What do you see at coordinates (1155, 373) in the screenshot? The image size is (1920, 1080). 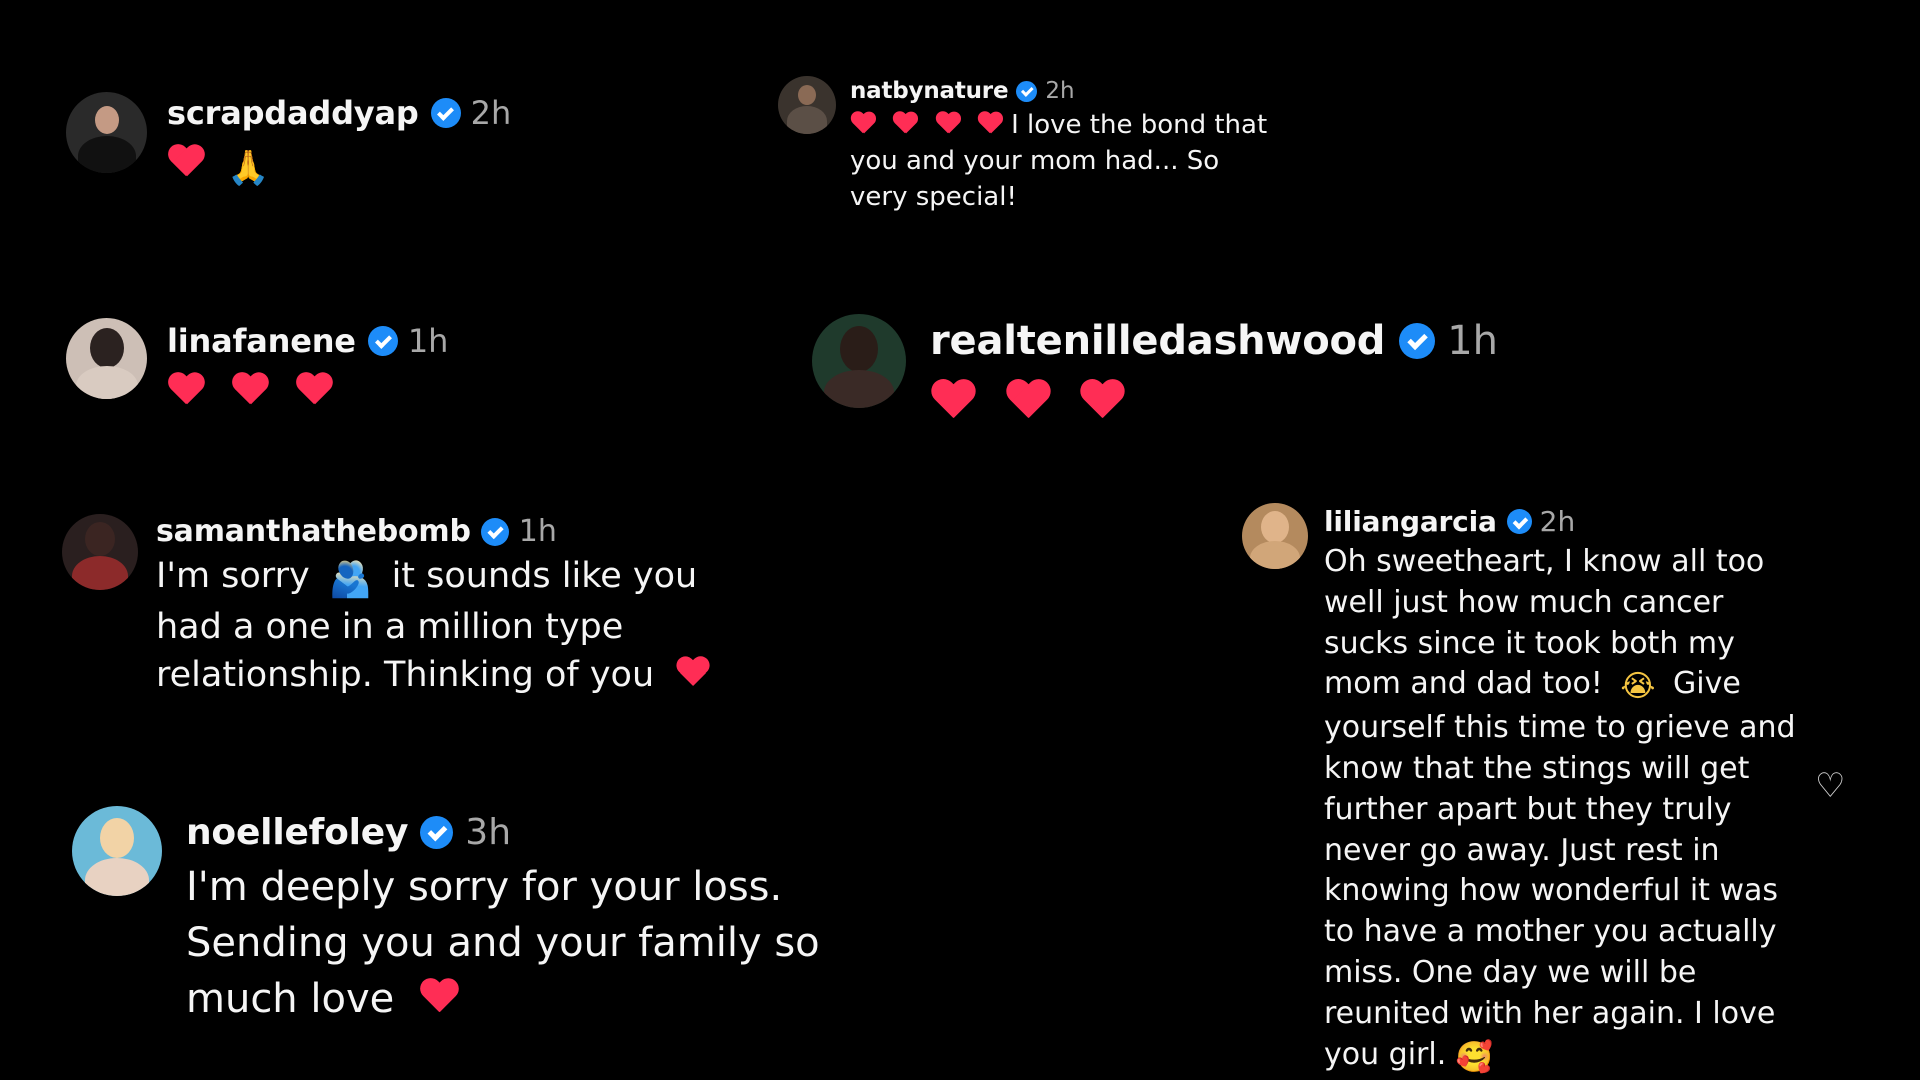 I see `comment-realtenilledashwood: realtenilledashwood 1h` at bounding box center [1155, 373].